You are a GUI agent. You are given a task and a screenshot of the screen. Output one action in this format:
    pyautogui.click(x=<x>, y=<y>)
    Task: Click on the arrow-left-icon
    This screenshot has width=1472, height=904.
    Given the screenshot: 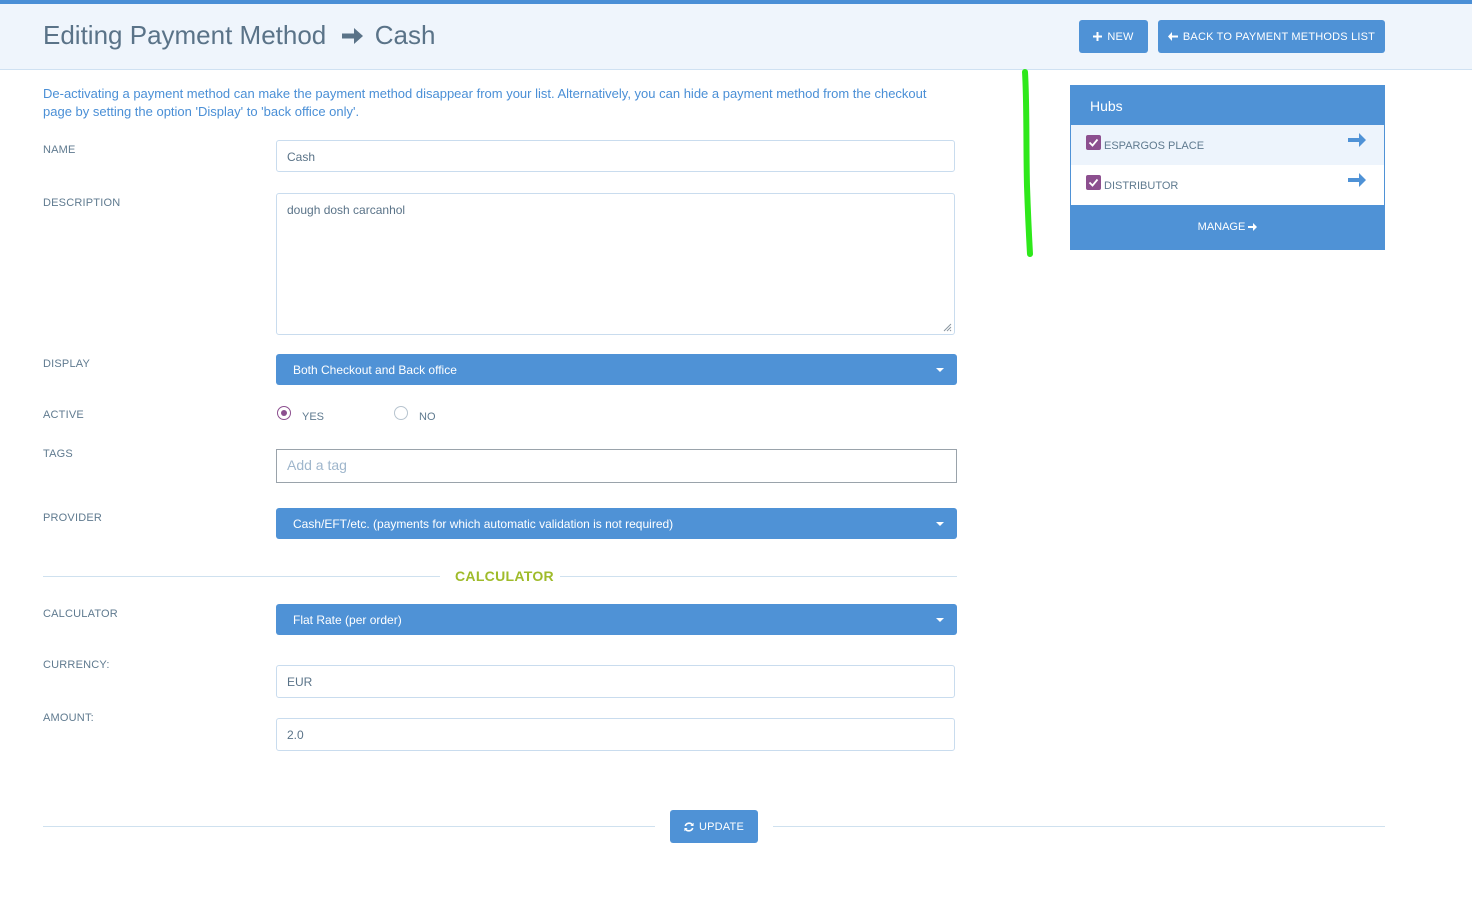 What is the action you would take?
    pyautogui.click(x=1172, y=36)
    